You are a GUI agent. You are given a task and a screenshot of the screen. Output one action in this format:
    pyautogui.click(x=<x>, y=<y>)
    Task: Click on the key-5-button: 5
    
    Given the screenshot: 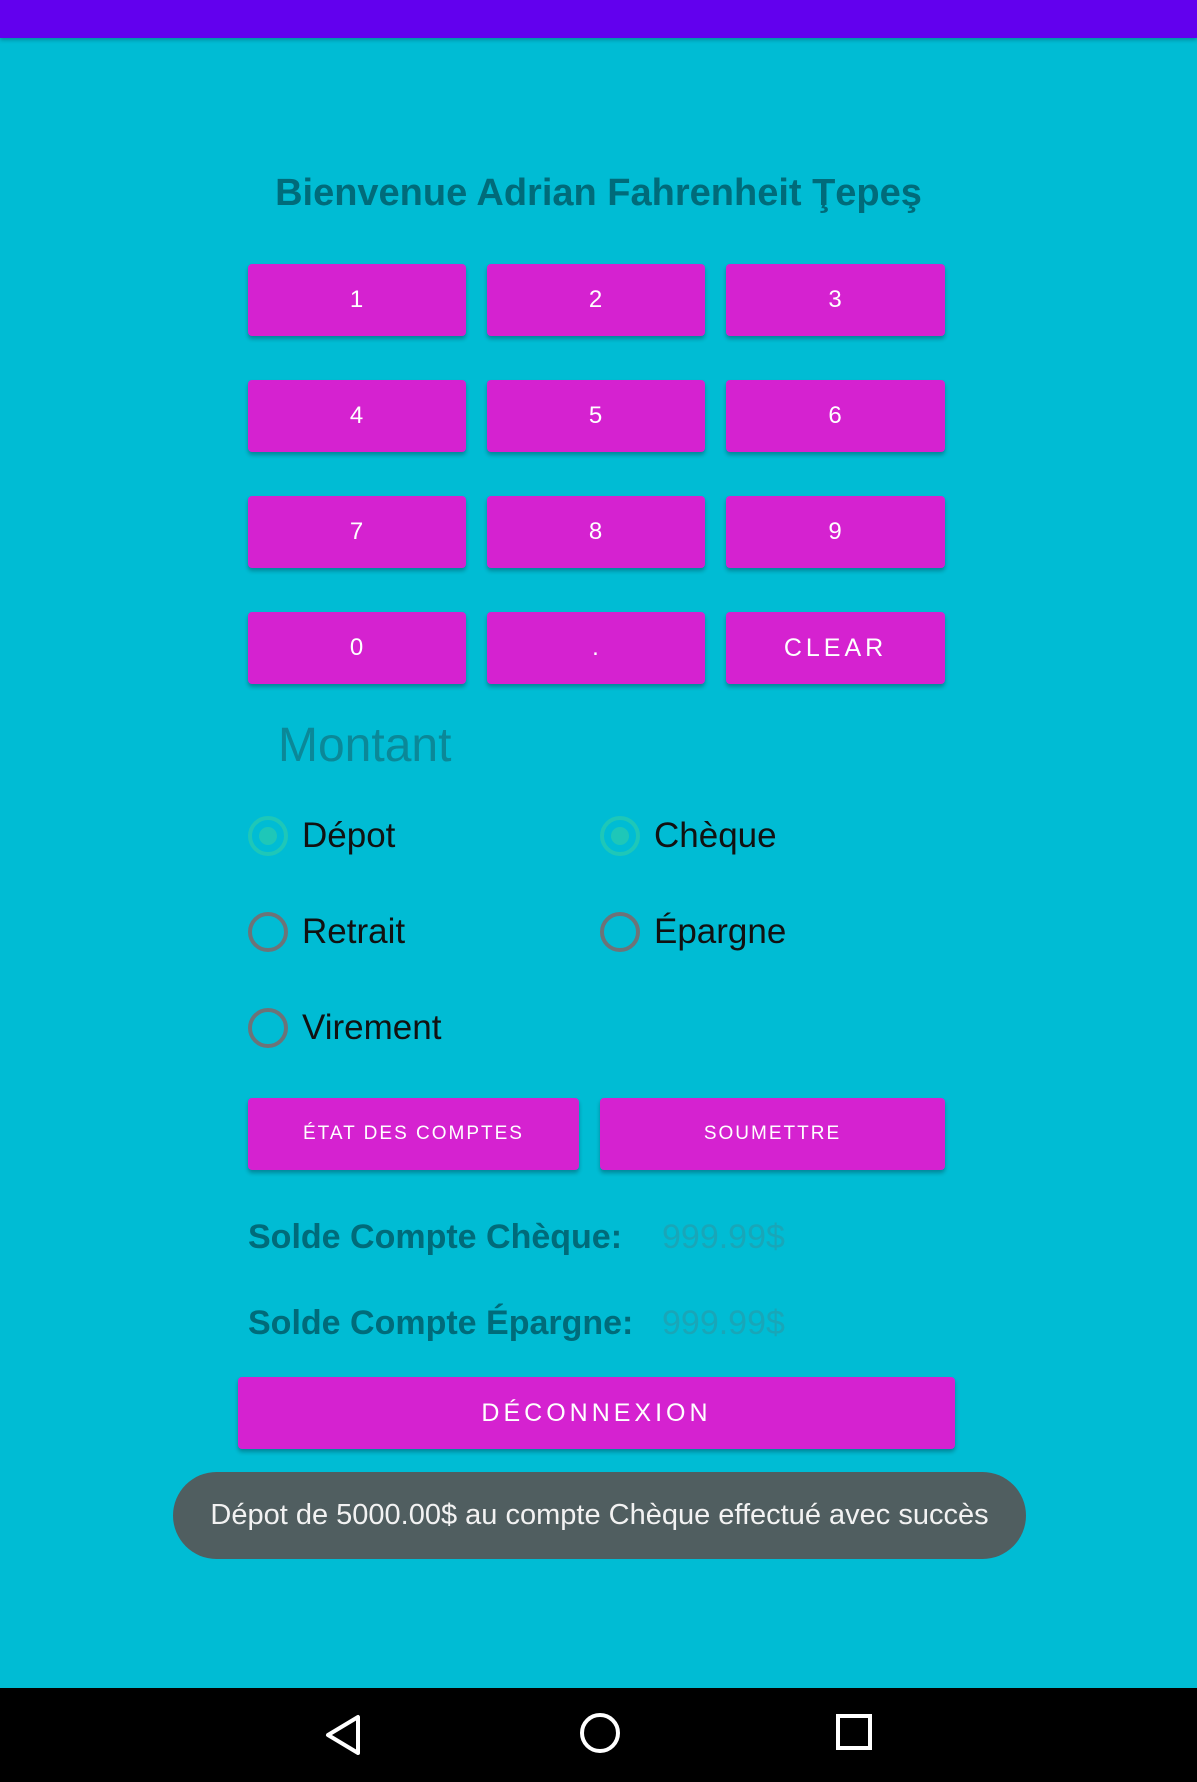 What is the action you would take?
    pyautogui.click(x=596, y=416)
    